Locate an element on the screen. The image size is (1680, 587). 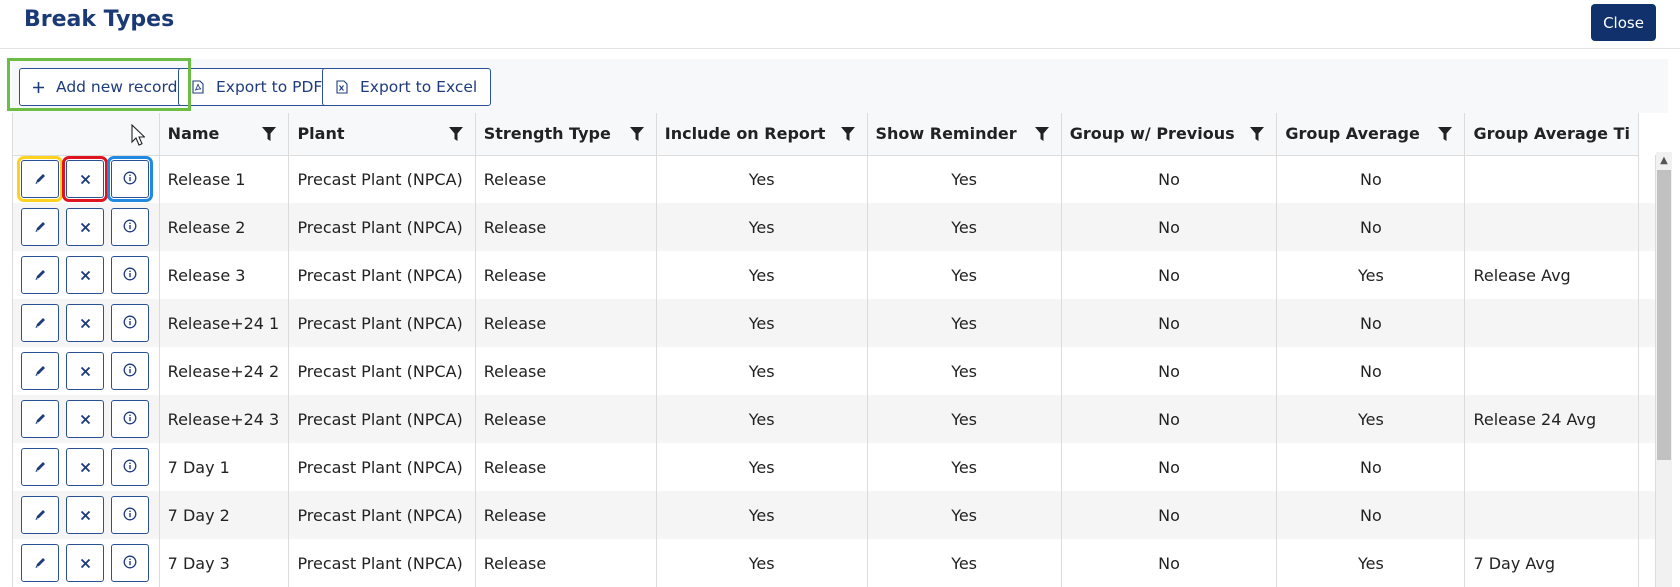
scrollbar-thumb is located at coordinates (1664, 315).